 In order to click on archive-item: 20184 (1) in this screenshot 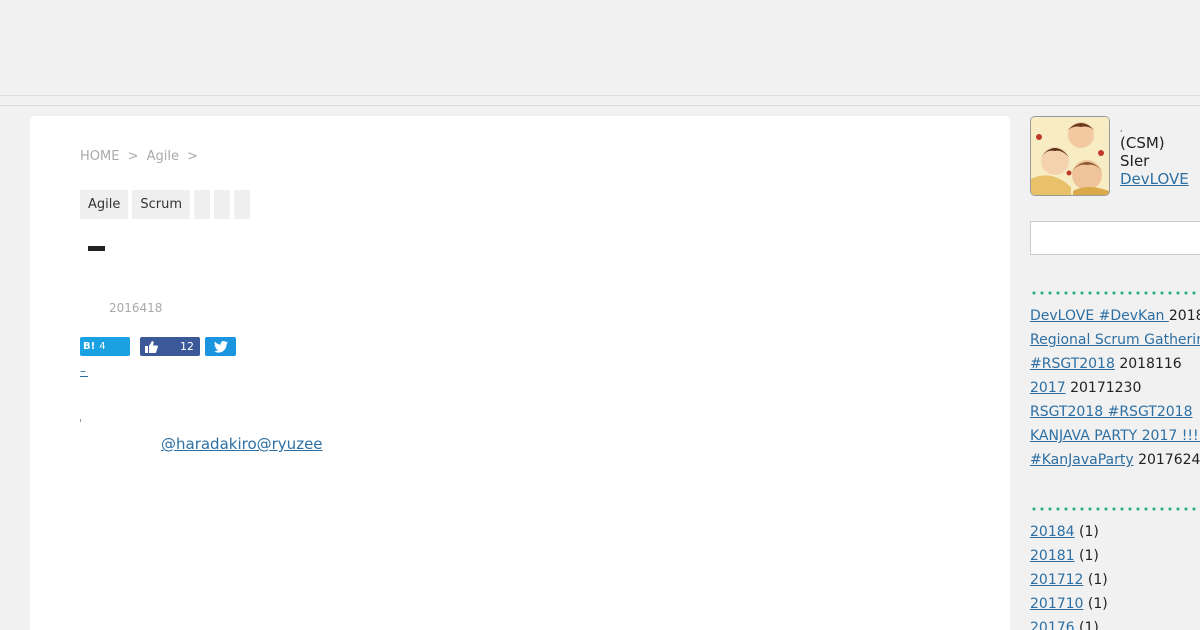, I will do `click(1069, 532)`.